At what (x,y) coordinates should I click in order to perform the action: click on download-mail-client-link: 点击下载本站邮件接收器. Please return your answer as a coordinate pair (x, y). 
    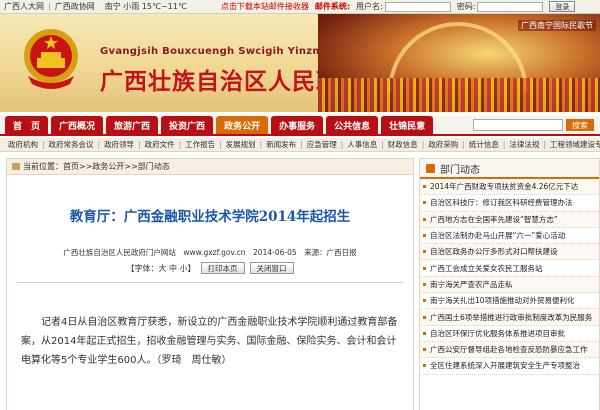
    Looking at the image, I should click on (265, 6).